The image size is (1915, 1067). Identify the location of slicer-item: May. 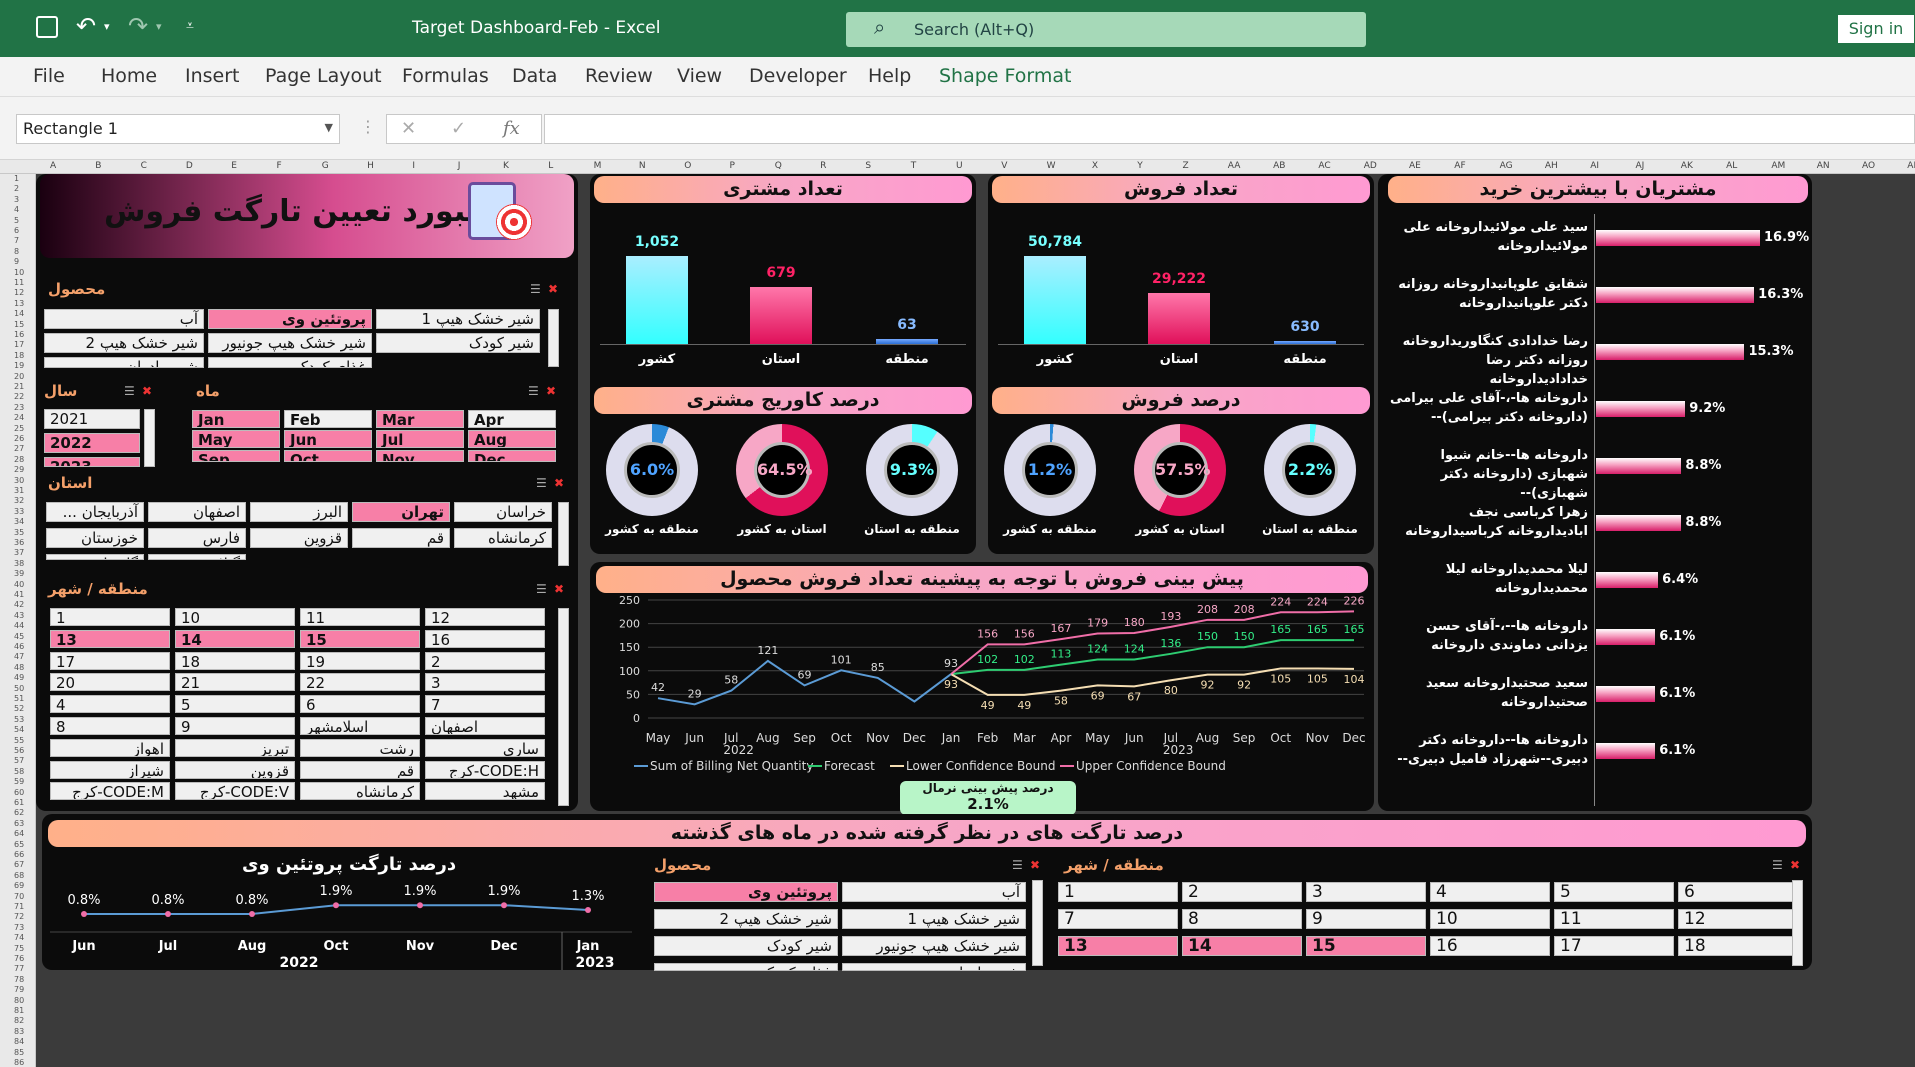
(236, 439).